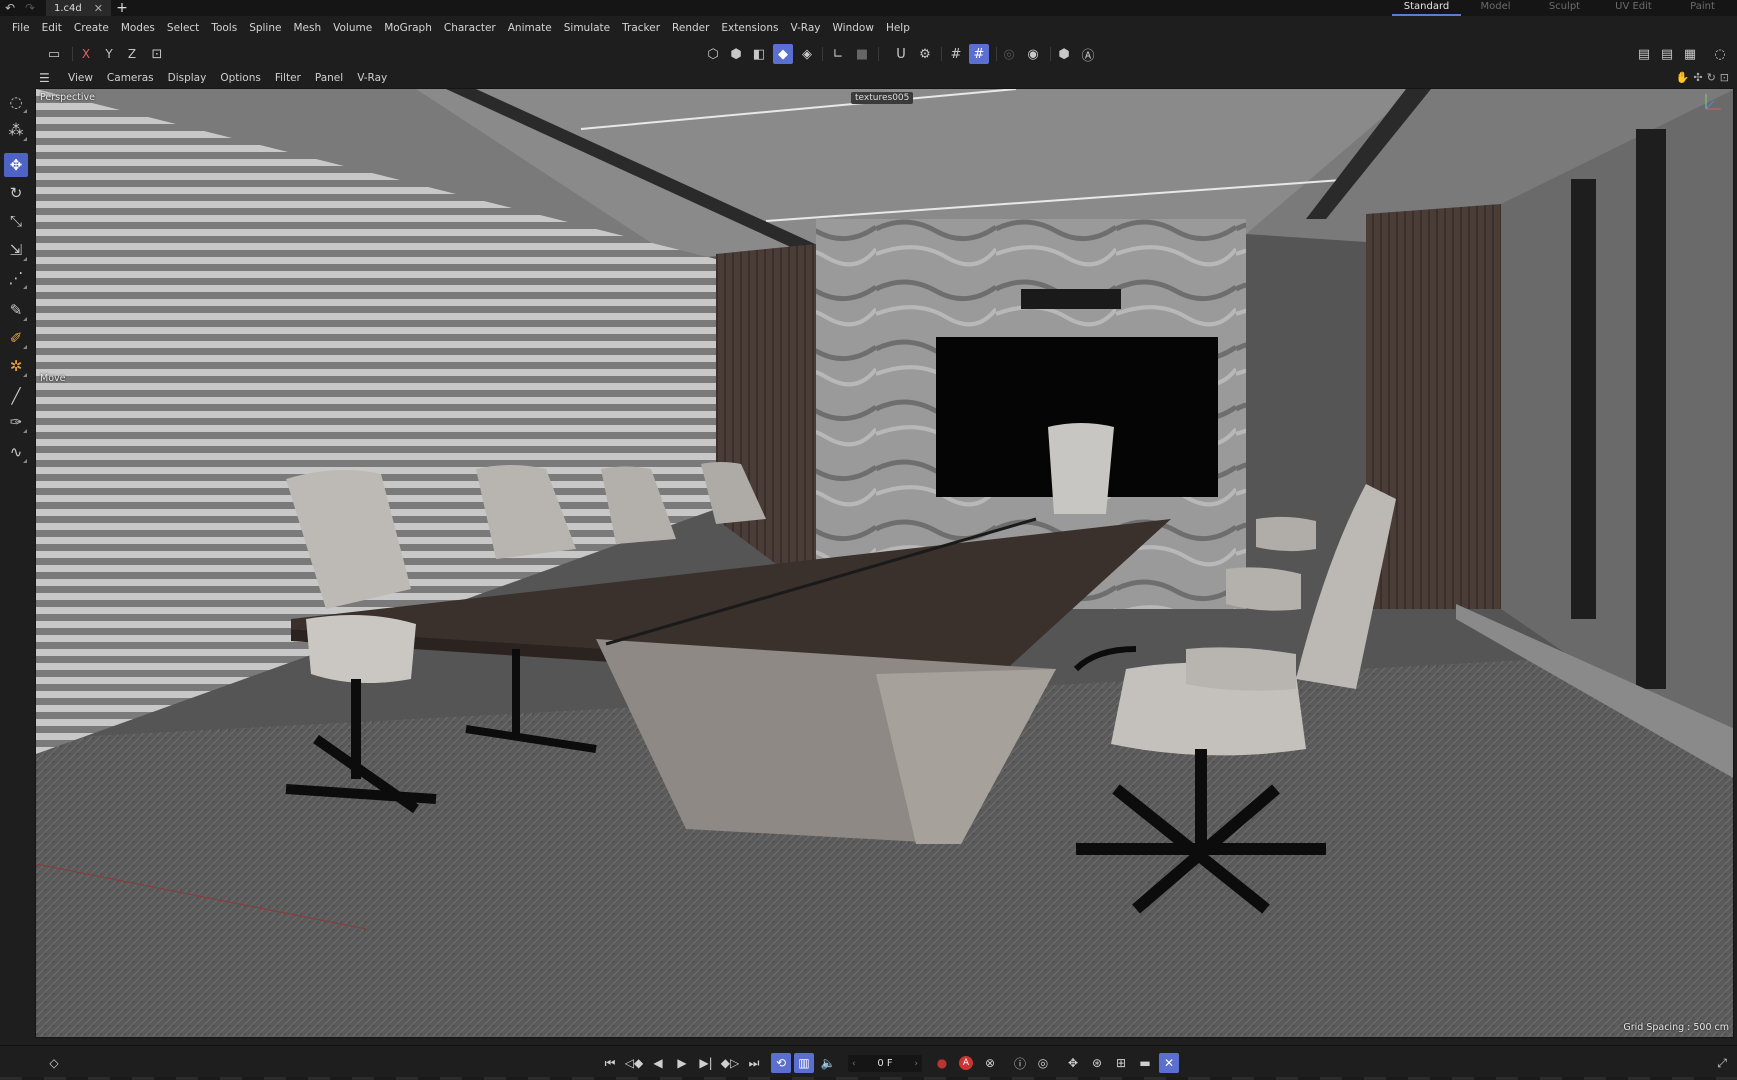 This screenshot has width=1737, height=1080. Describe the element at coordinates (754, 1063) in the screenshot. I see `go-to-end-icon: ⏭` at that location.